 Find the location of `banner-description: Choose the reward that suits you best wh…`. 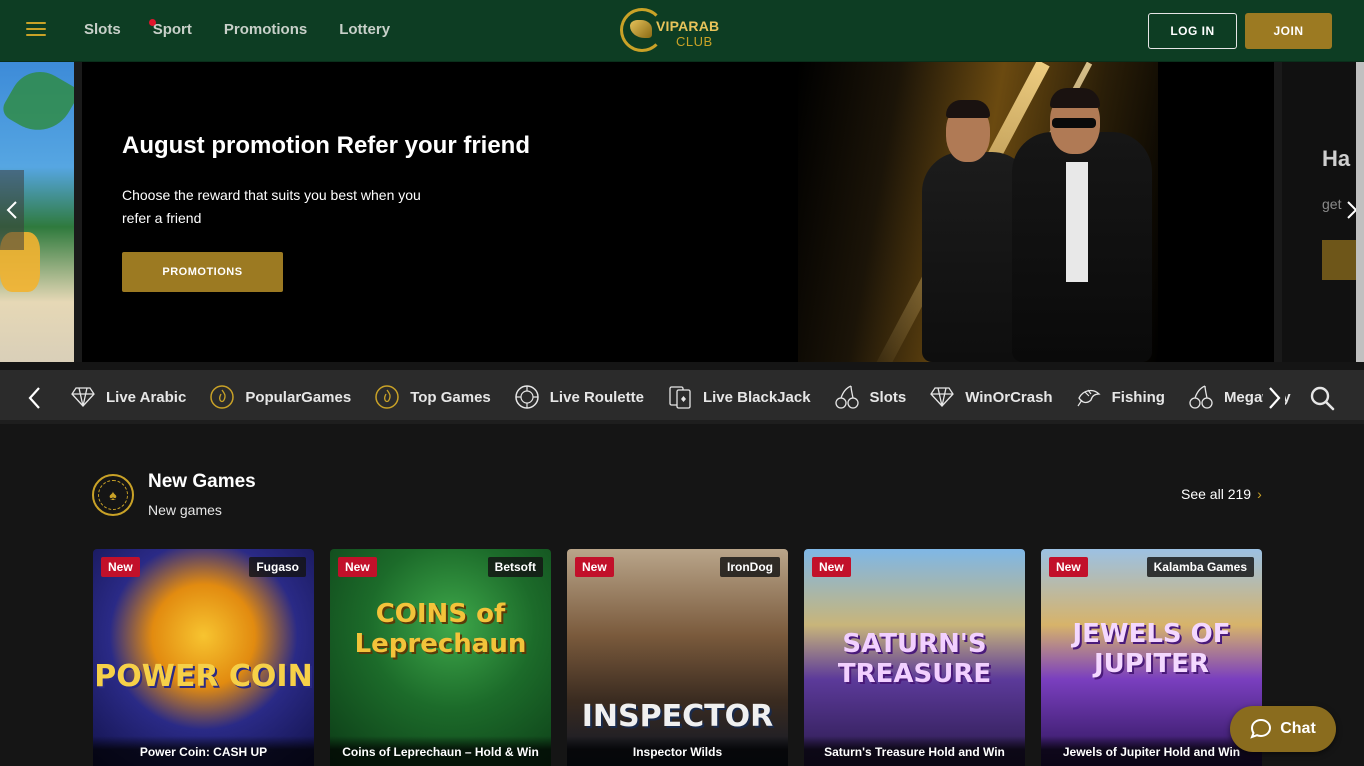

banner-description: Choose the reward that suits you best wh… is located at coordinates (271, 206).